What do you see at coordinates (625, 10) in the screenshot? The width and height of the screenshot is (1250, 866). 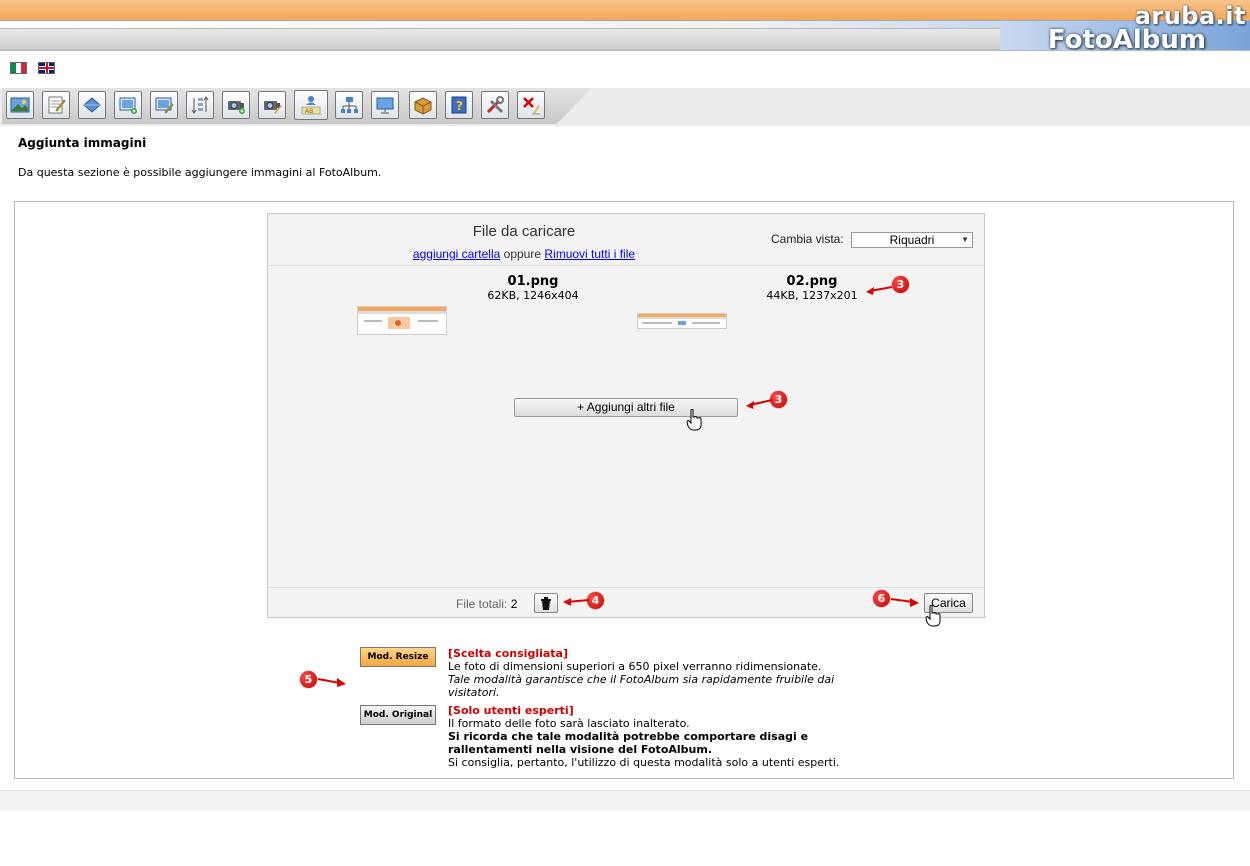 I see `top-gradient-bar` at bounding box center [625, 10].